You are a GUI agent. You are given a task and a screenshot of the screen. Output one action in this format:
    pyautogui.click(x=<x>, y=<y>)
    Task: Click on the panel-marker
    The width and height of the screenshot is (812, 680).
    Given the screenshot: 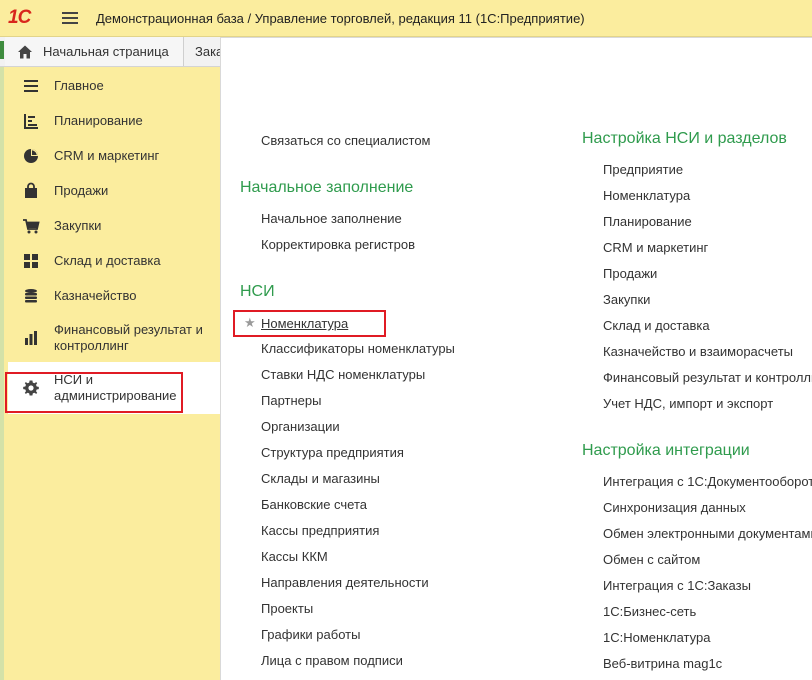 What is the action you would take?
    pyautogui.click(x=2, y=50)
    